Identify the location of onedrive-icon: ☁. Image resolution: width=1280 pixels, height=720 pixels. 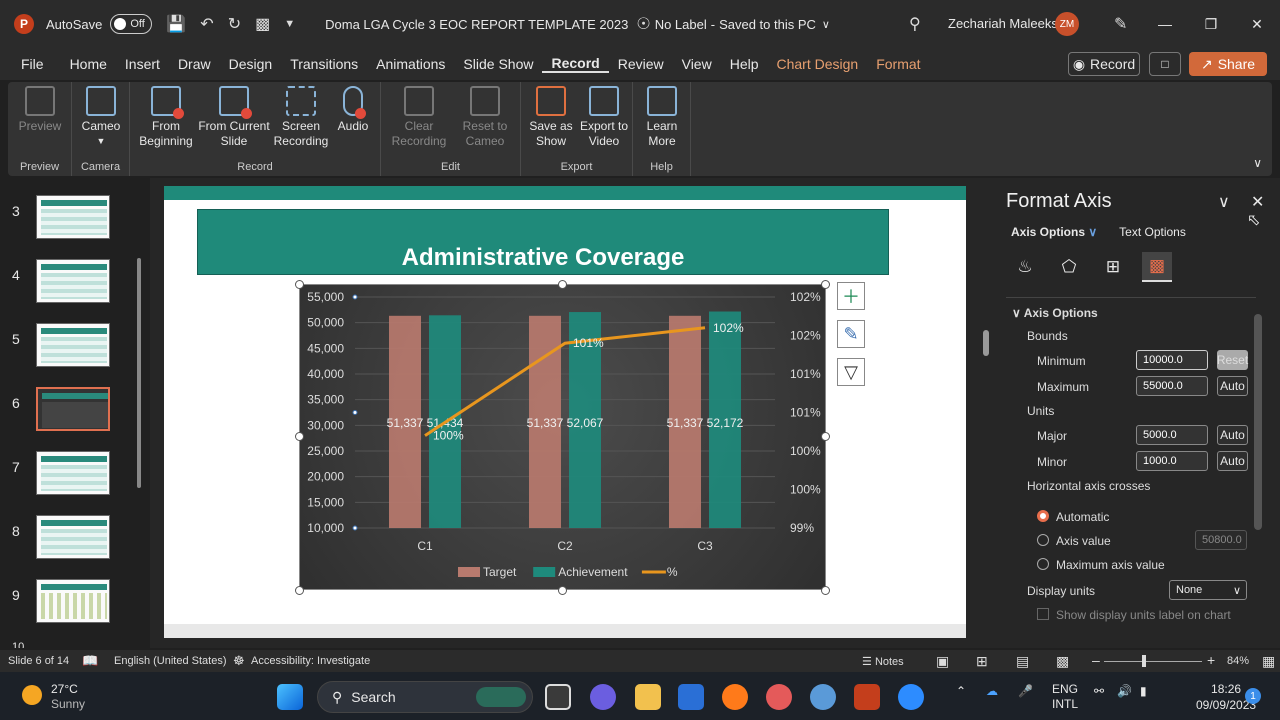
(992, 691).